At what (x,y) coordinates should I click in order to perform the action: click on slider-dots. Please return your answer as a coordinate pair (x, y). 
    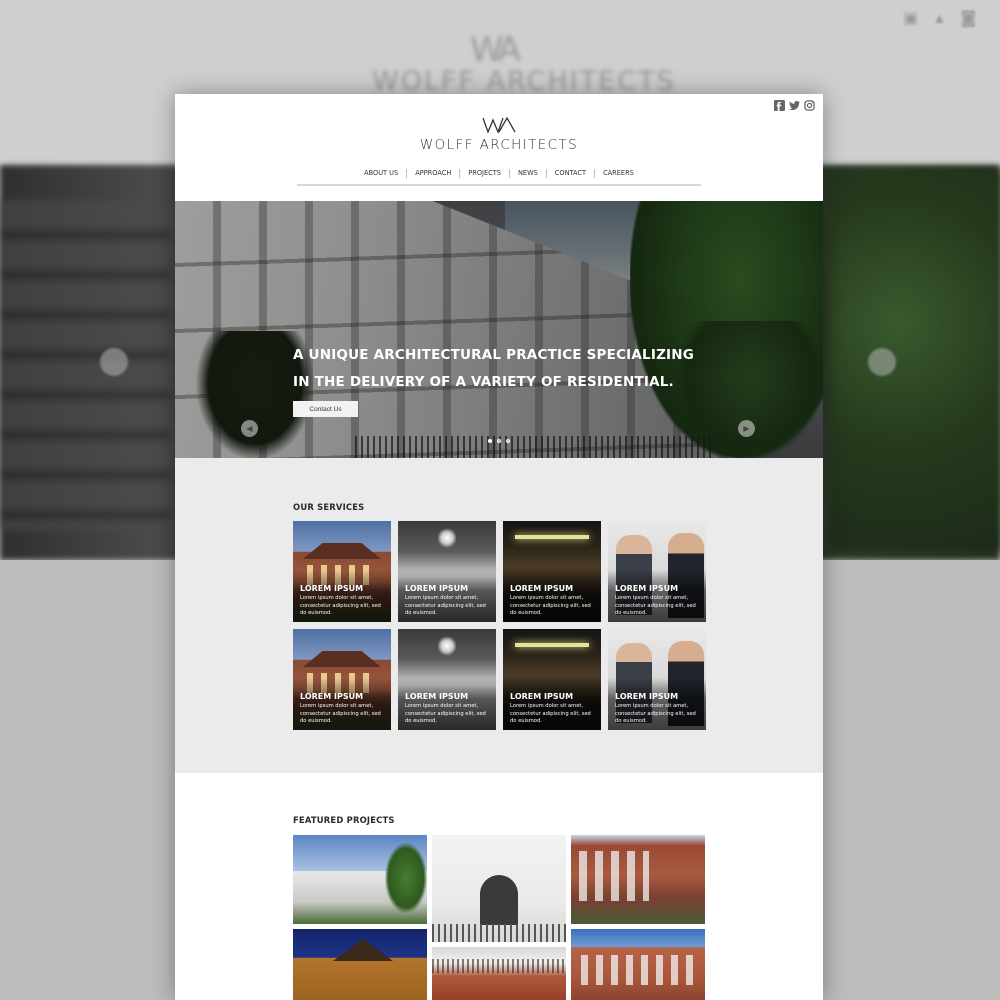
    Looking at the image, I should click on (499, 441).